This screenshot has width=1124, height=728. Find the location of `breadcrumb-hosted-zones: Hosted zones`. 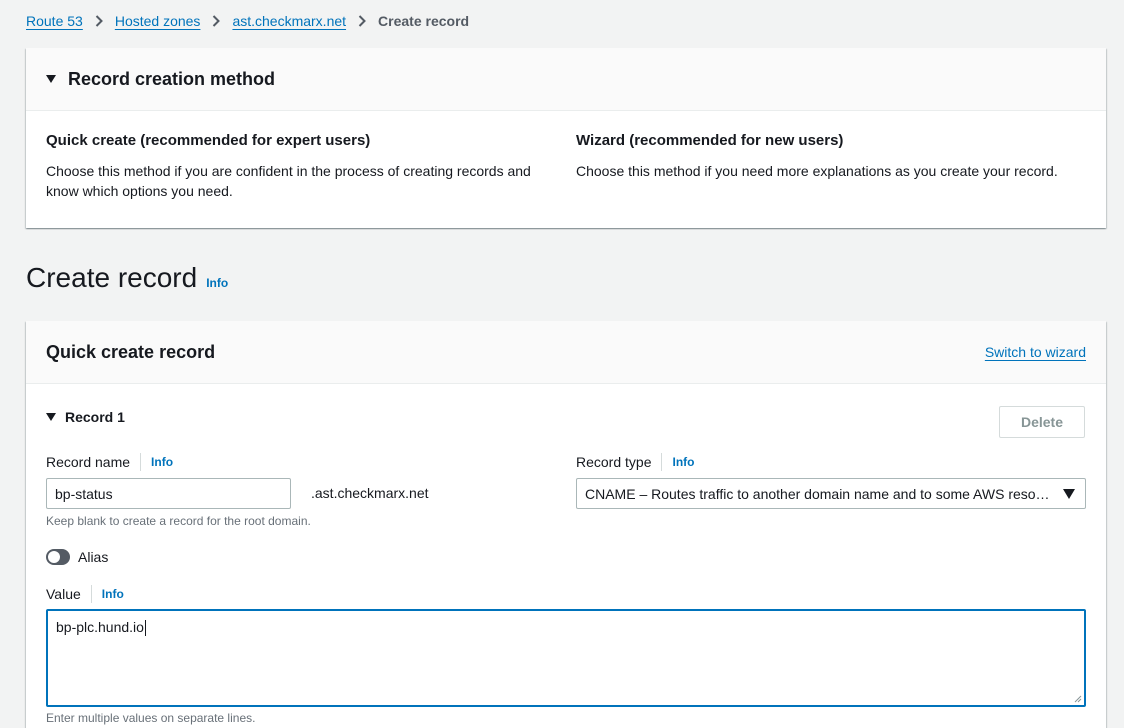

breadcrumb-hosted-zones: Hosted zones is located at coordinates (158, 21).